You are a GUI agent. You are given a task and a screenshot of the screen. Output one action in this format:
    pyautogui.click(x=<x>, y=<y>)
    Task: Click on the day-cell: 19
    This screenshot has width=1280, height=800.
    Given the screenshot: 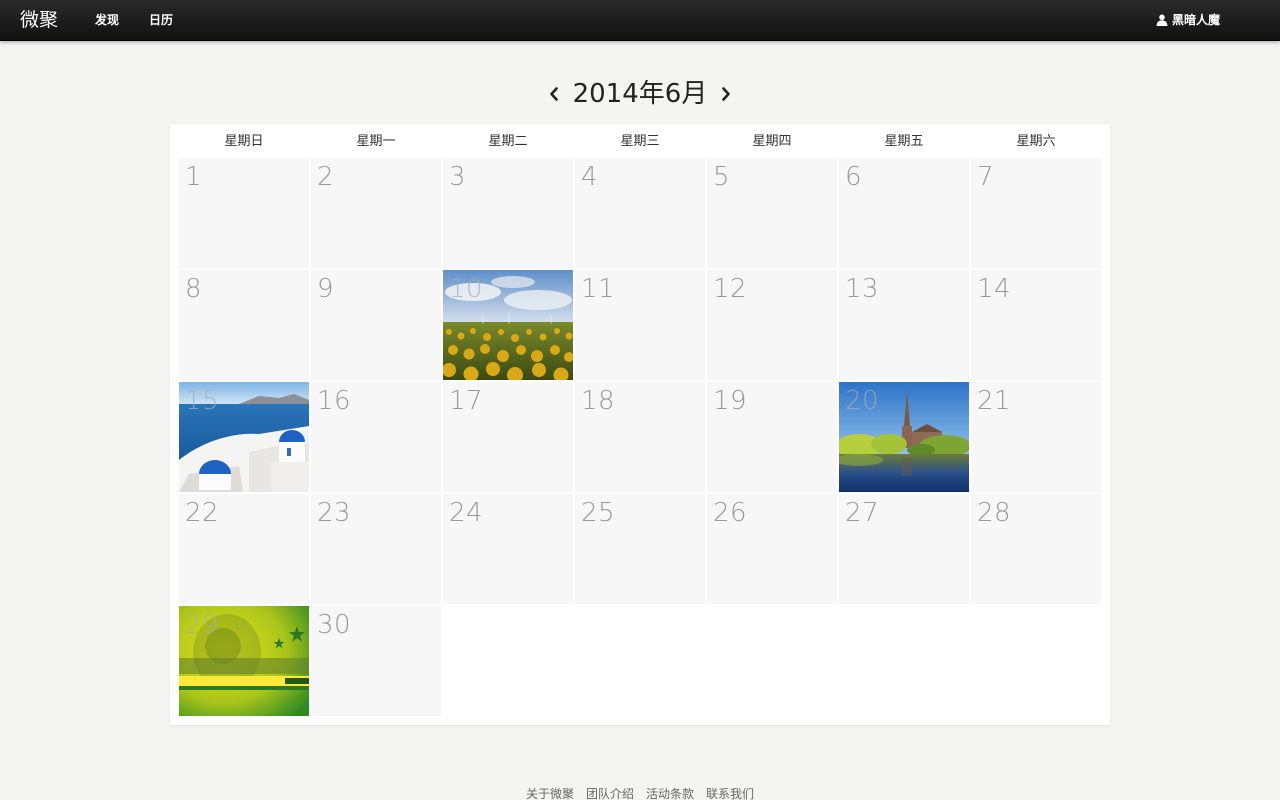 What is the action you would take?
    pyautogui.click(x=772, y=437)
    